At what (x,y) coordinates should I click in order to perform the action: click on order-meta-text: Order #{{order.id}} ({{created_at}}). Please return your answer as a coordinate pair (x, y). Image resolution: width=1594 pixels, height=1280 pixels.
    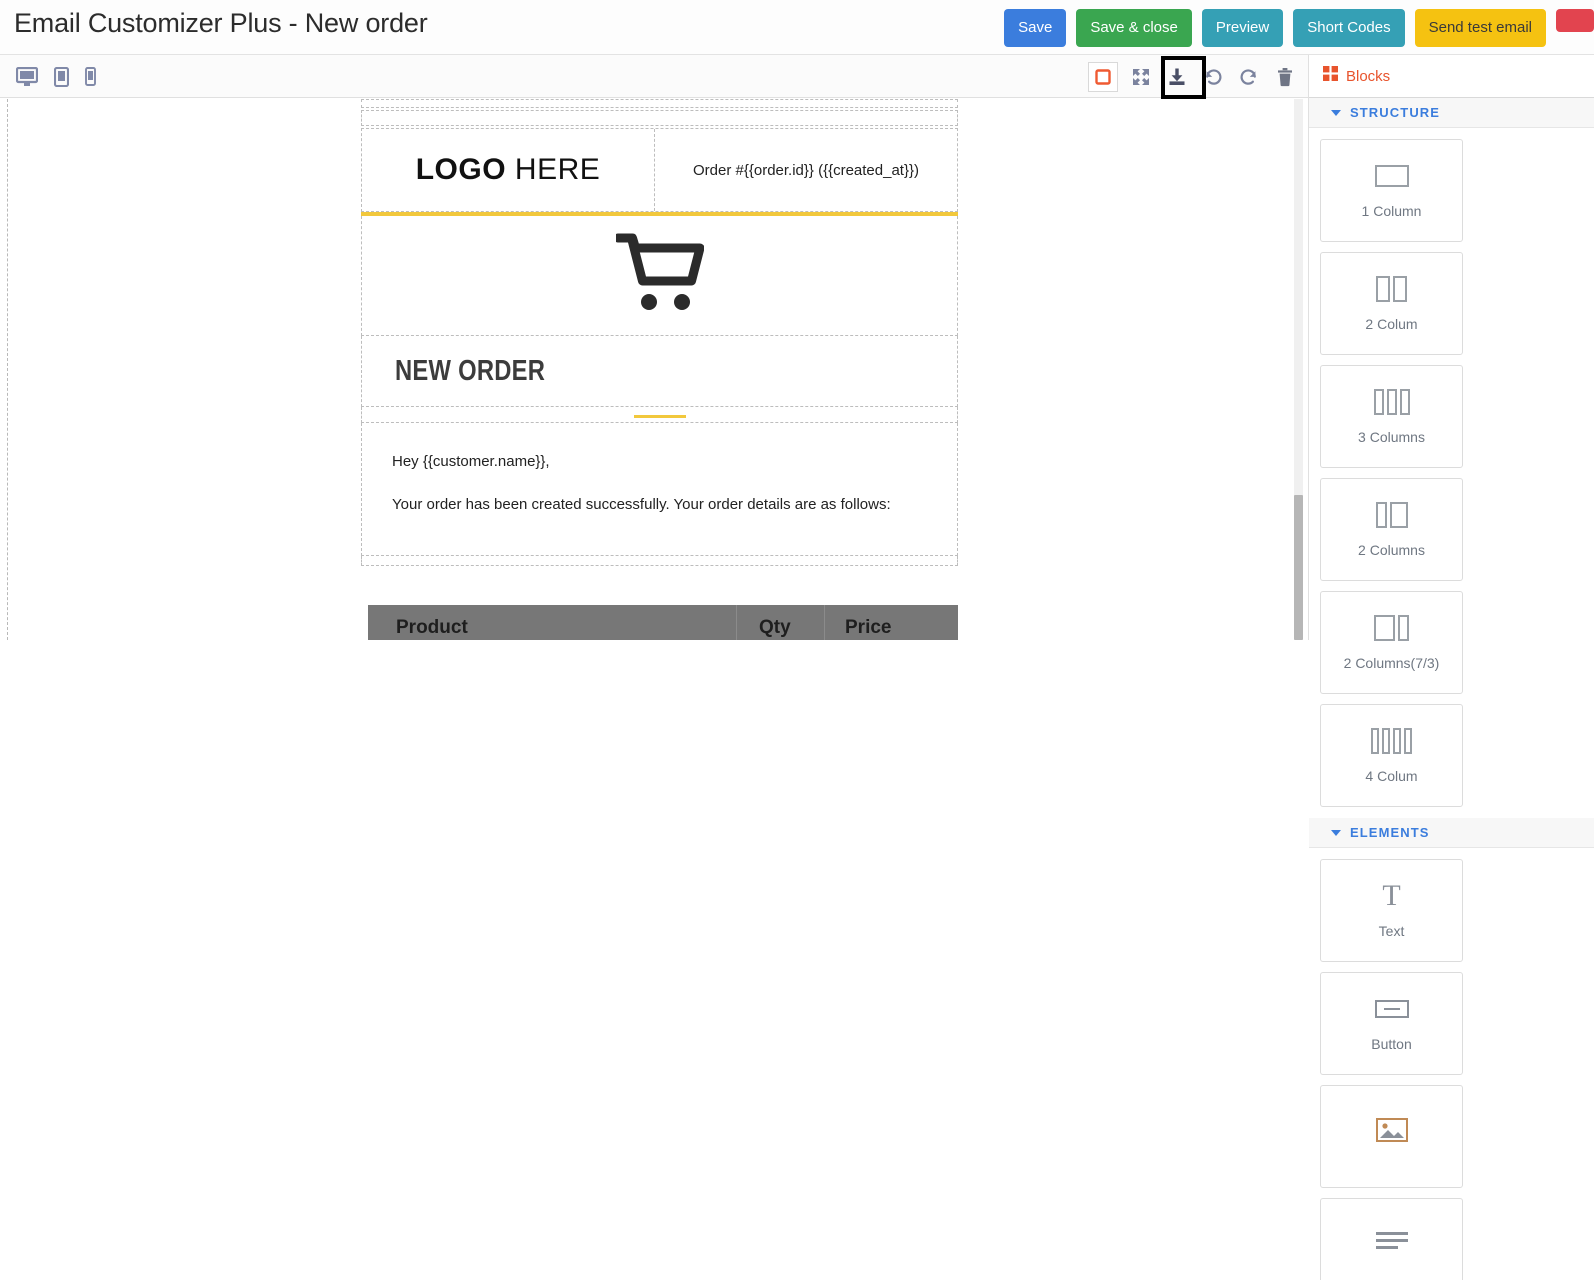
    Looking at the image, I should click on (805, 170).